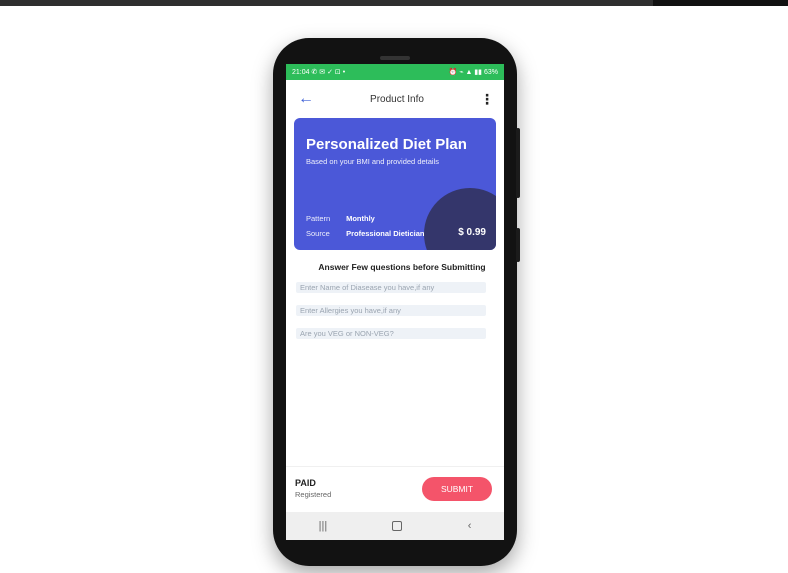 The width and height of the screenshot is (788, 573). Describe the element at coordinates (360, 218) in the screenshot. I see `pattern-value: Monthly` at that location.